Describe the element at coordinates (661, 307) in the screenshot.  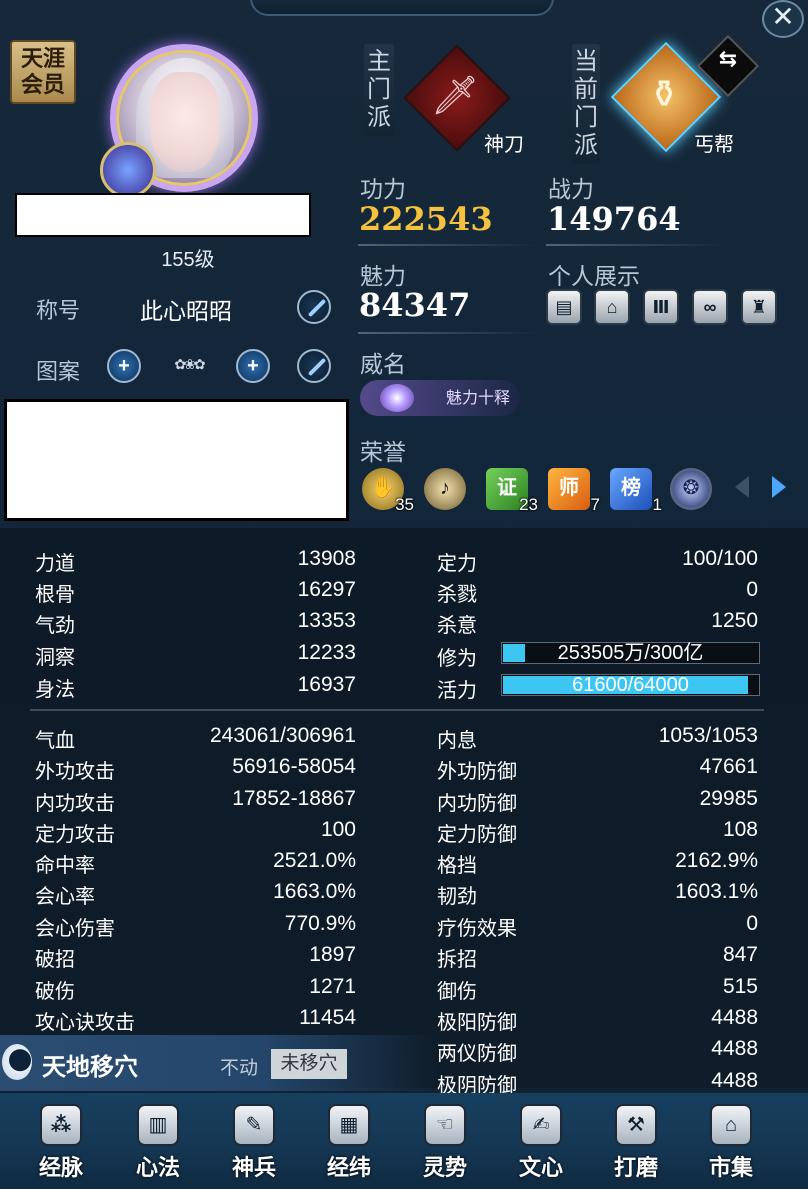
I see `building-icon: Ⅲ` at that location.